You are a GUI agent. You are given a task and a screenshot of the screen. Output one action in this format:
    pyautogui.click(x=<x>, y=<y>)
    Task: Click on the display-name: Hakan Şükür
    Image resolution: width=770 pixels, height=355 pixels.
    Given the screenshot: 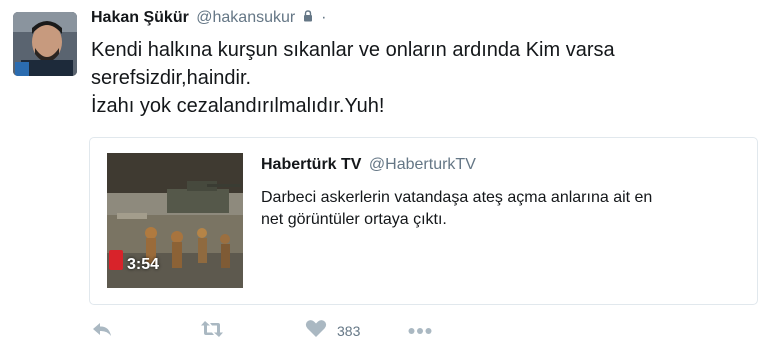 What is the action you would take?
    pyautogui.click(x=140, y=17)
    